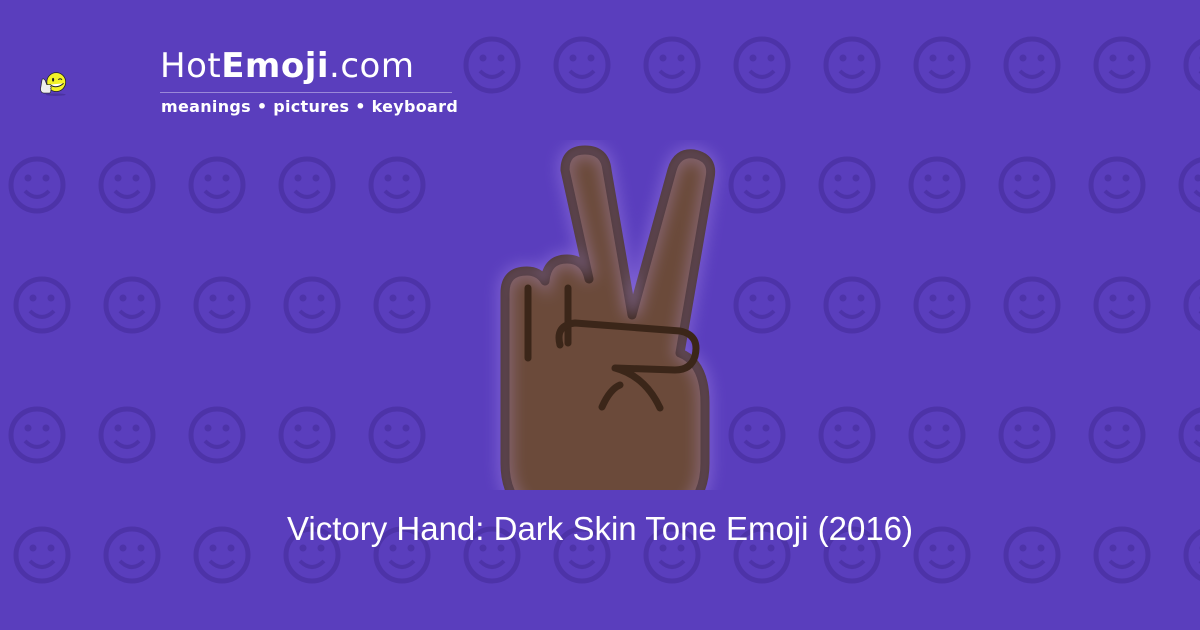 Image resolution: width=1200 pixels, height=630 pixels. Describe the element at coordinates (608, 317) in the screenshot. I see `victory-hand-dark-skin-tone-icon` at that location.